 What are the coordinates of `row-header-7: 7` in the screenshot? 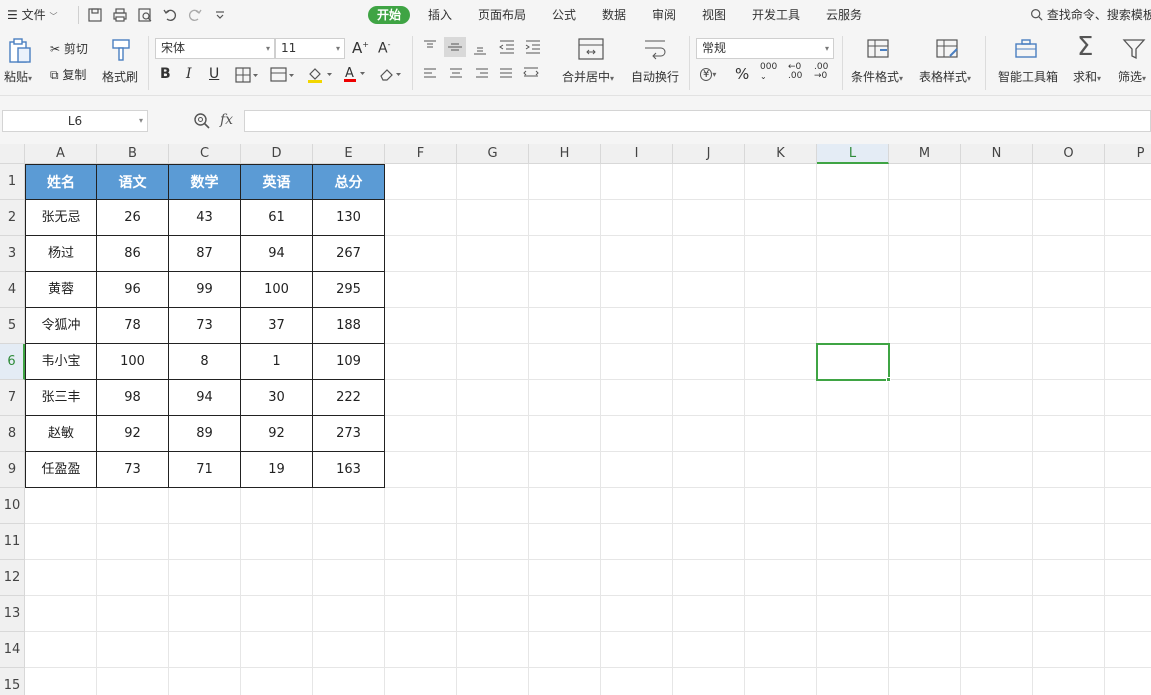 It's located at (12, 398).